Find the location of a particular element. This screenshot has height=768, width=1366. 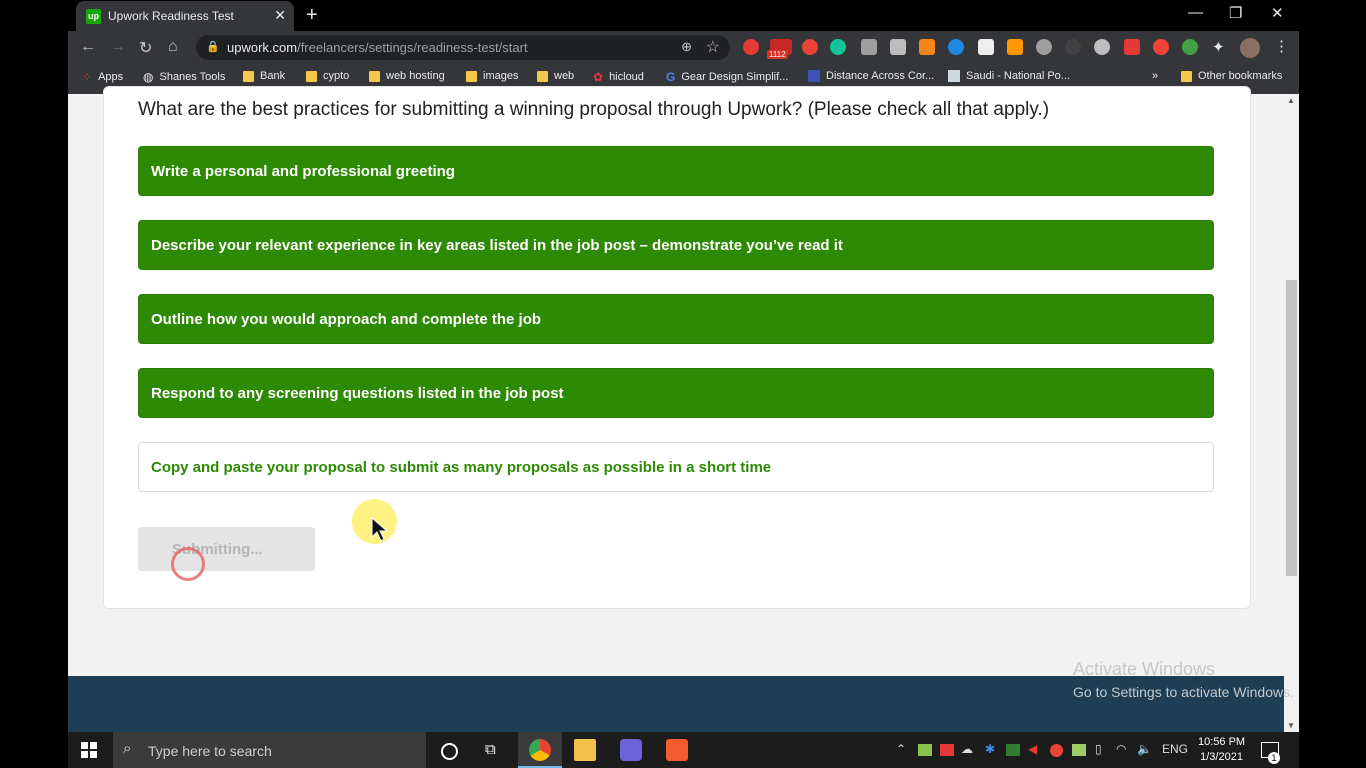

extension-check-icon is located at coordinates (1102, 47).